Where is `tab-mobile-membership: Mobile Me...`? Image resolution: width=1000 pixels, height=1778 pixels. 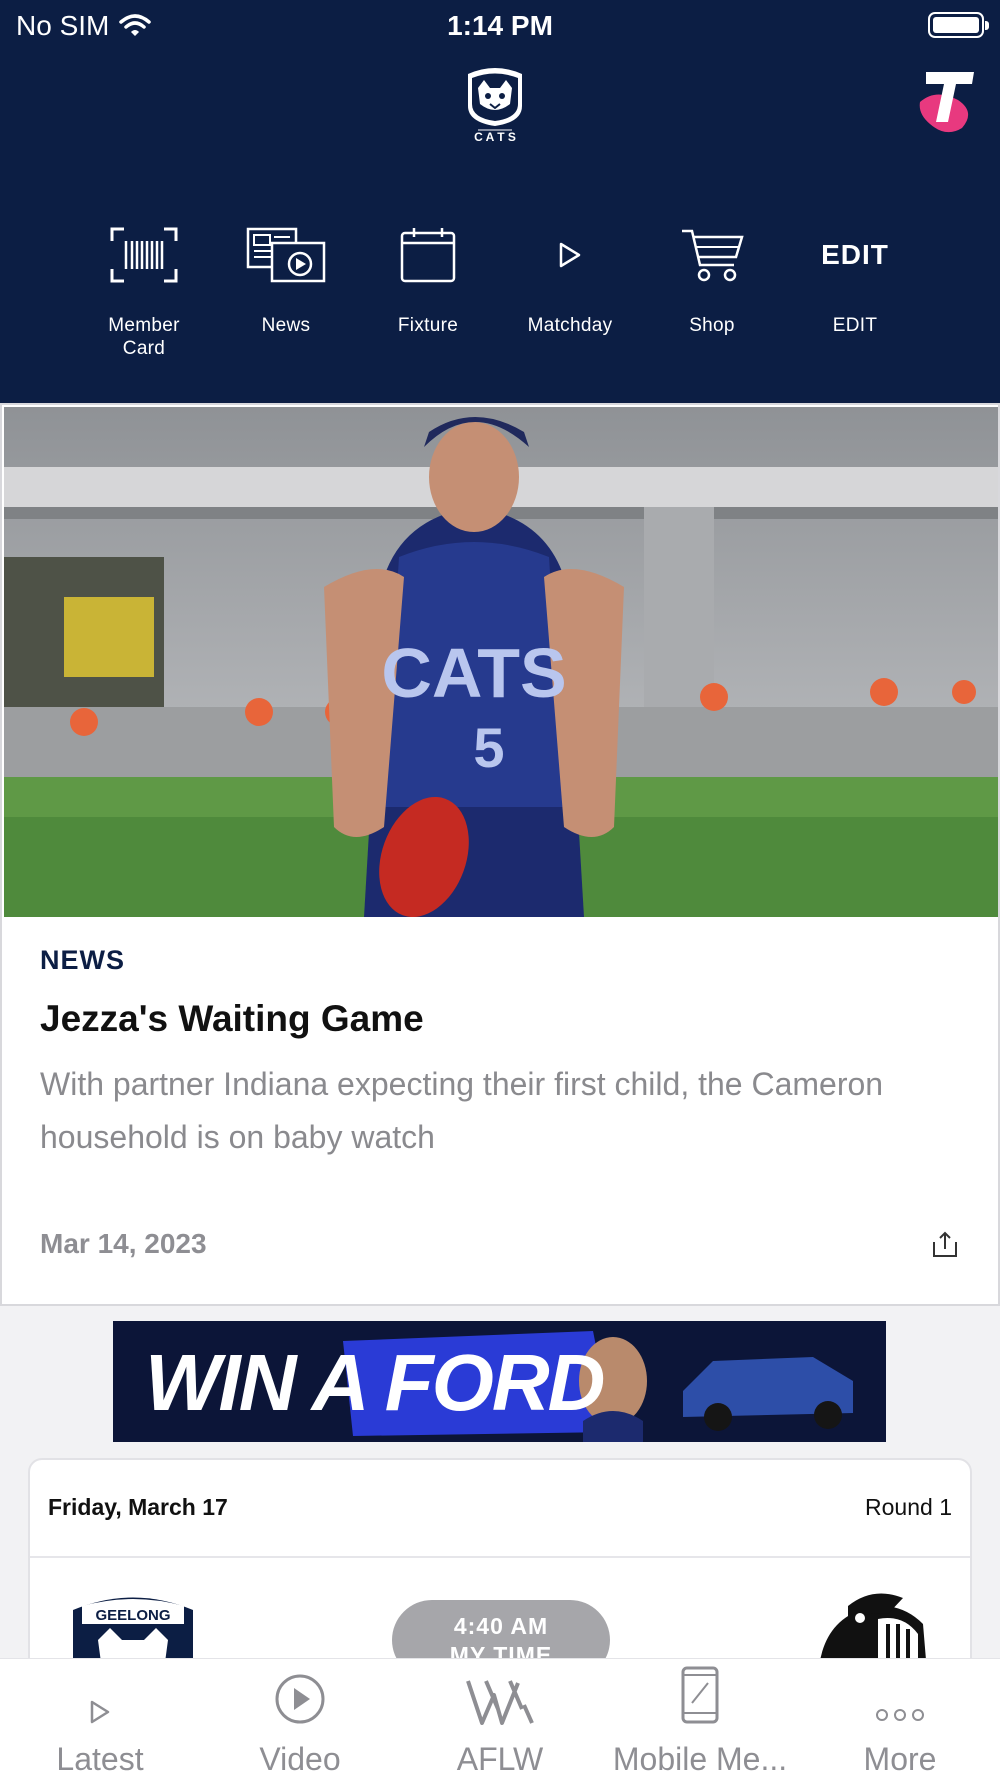
tab-mobile-membership: Mobile Me... is located at coordinates (700, 1718).